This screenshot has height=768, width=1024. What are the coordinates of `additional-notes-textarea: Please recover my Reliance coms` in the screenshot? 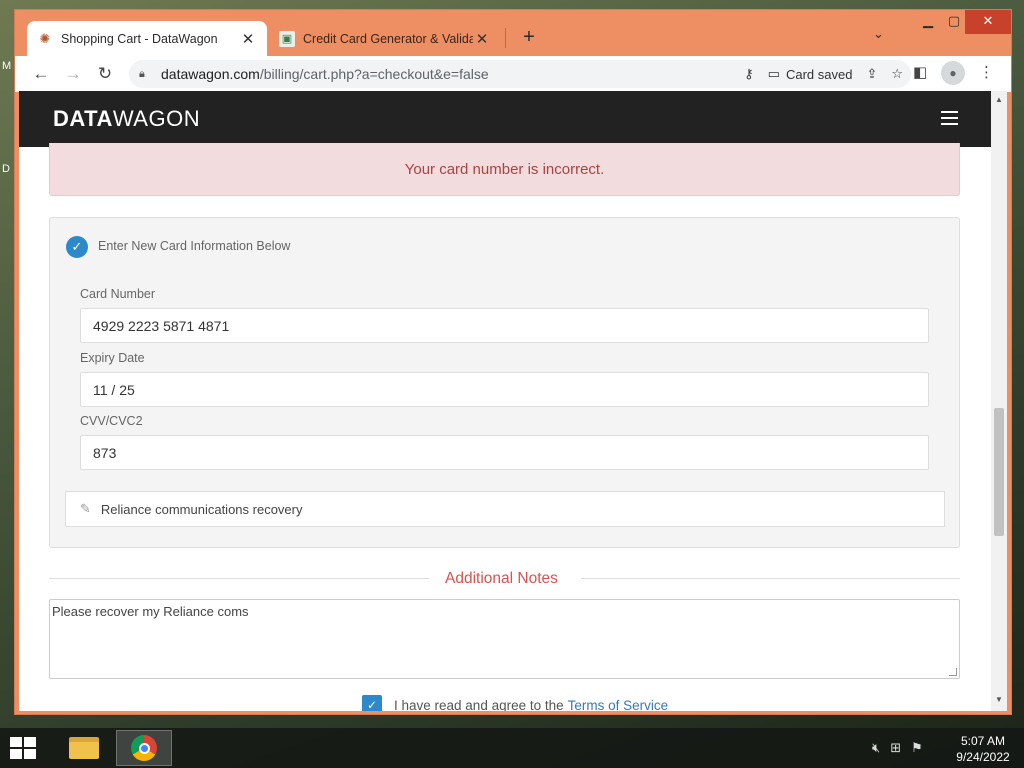 It's located at (504, 639).